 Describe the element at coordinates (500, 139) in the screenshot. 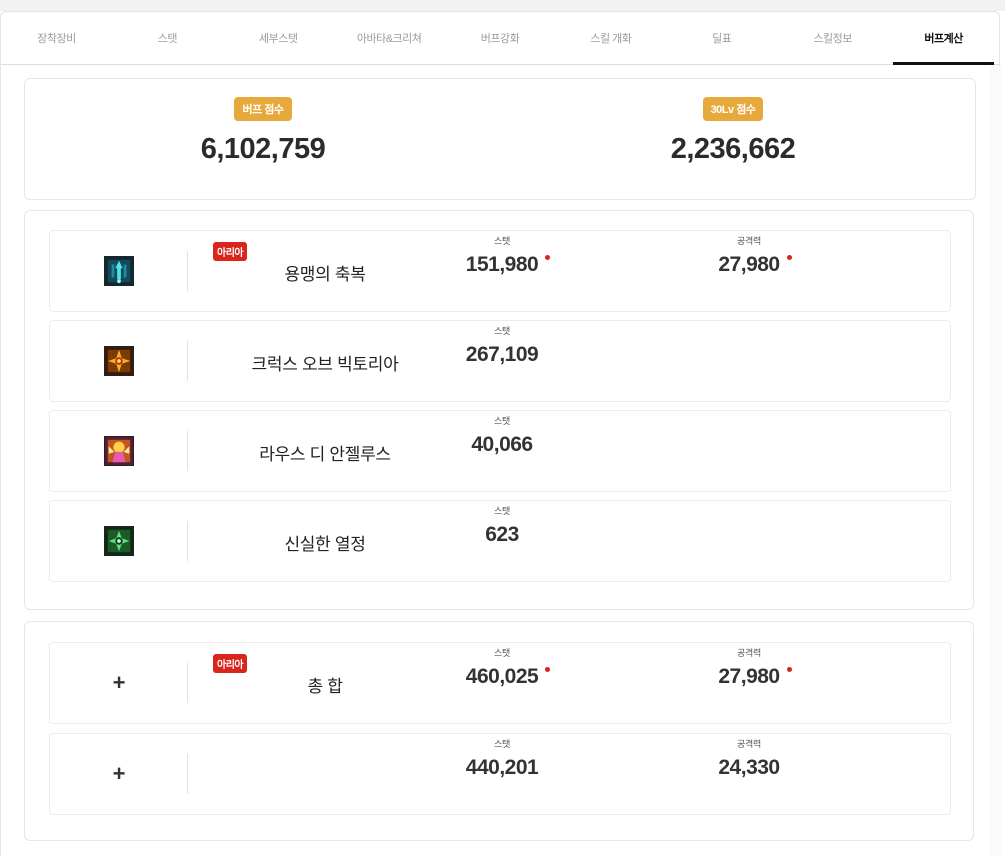

I see `score-card: 버프 점수 6,102,759 30Lv 점수 2,236,662` at that location.